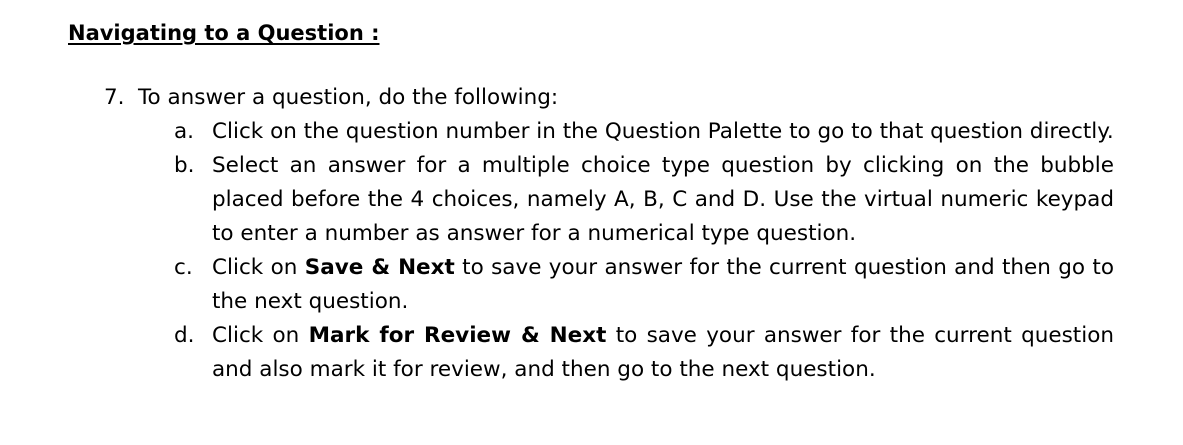 This screenshot has height=445, width=1183. What do you see at coordinates (183, 267) in the screenshot?
I see `sub-step-letter: c.` at bounding box center [183, 267].